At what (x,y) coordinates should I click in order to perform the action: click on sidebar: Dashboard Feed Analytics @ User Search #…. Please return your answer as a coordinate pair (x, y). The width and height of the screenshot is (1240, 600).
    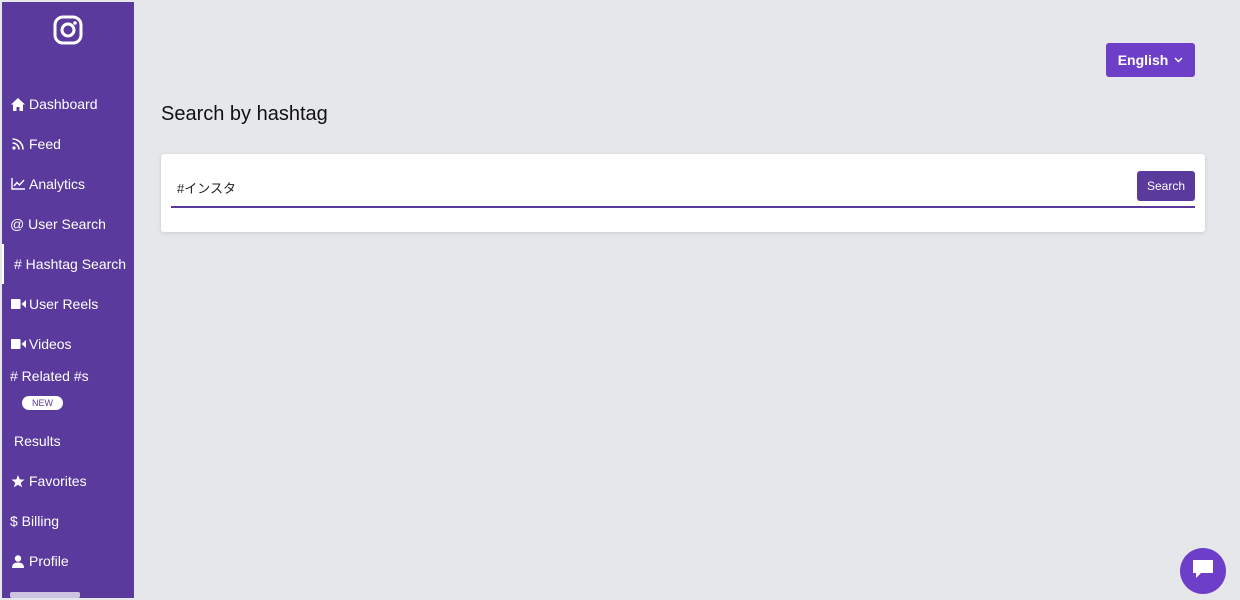
    Looking at the image, I should click on (68, 300).